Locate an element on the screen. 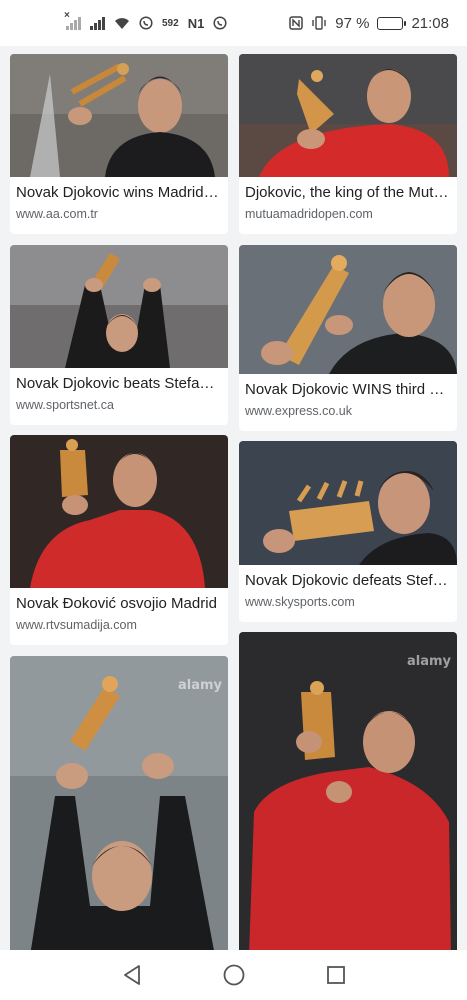 This screenshot has height=1000, width=467. n1-app-icon: N1 is located at coordinates (196, 23).